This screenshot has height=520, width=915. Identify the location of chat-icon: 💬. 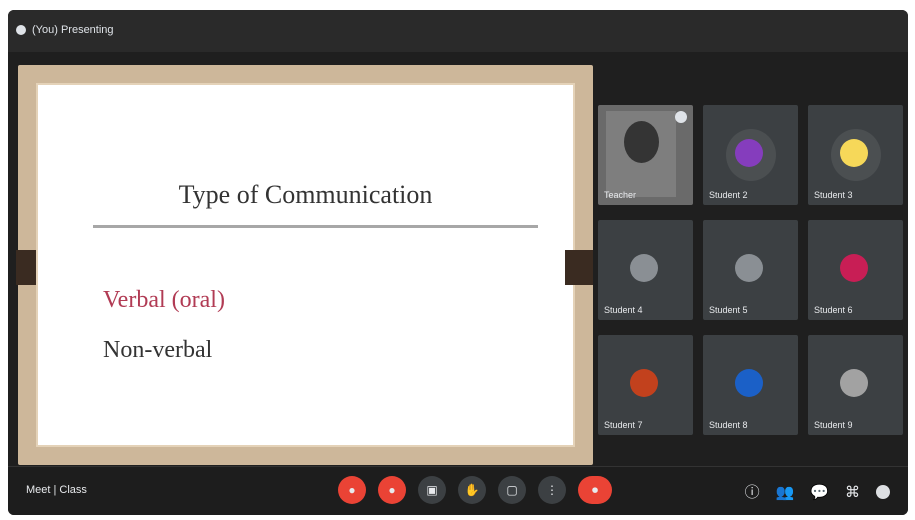
(819, 492).